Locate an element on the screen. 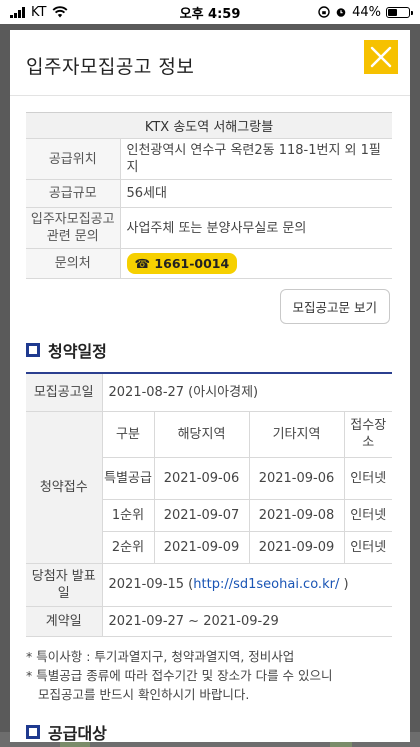 This screenshot has height=747, width=420. winner-value: 2021-09-15 (http://sd1seohai.co.kr/ ) is located at coordinates (247, 585).